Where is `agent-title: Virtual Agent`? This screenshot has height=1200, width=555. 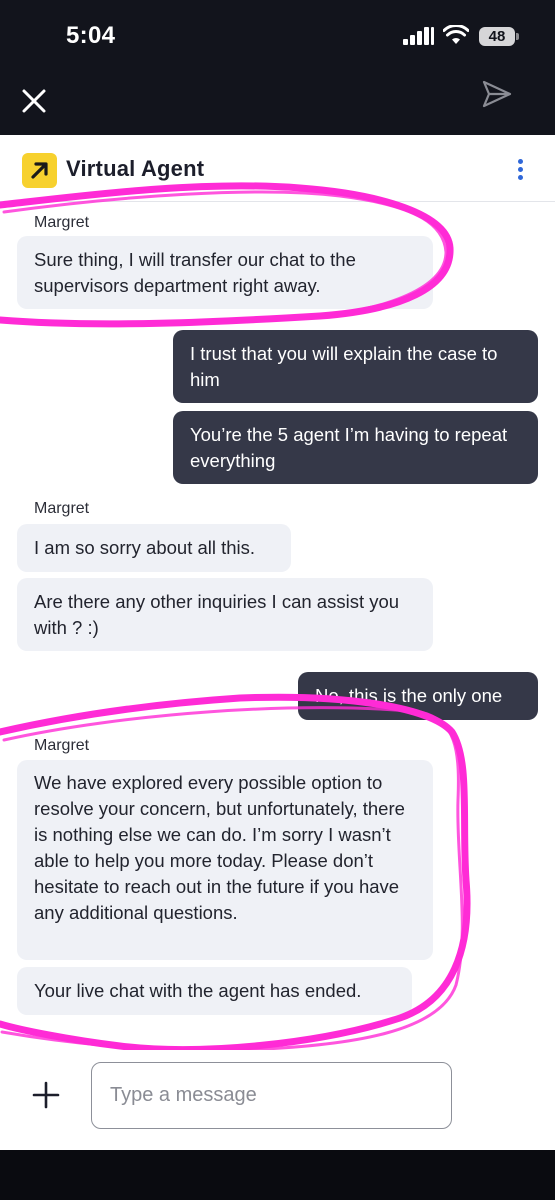 agent-title: Virtual Agent is located at coordinates (135, 168).